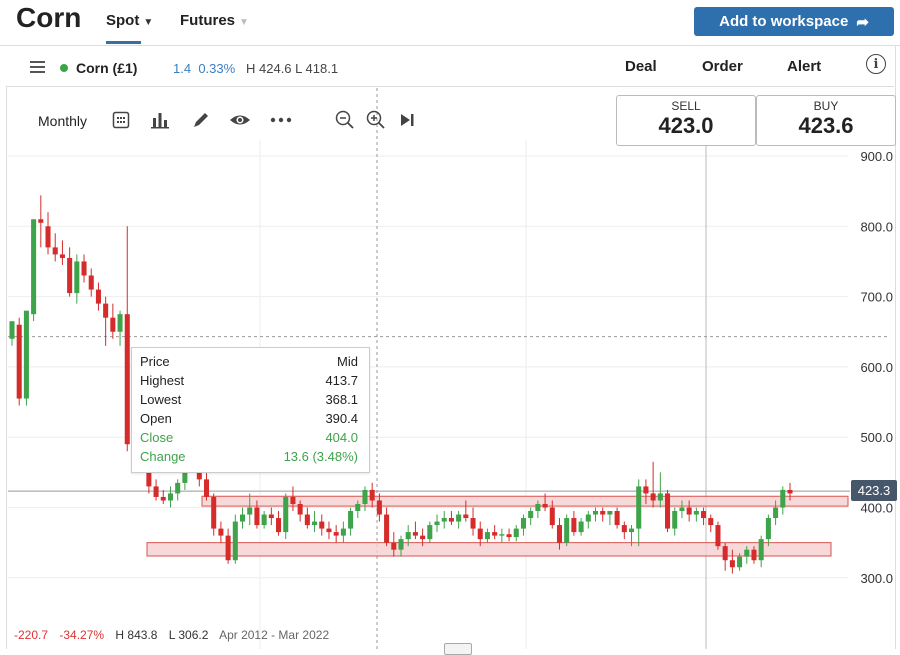 The width and height of the screenshot is (900, 655). What do you see at coordinates (121, 120) in the screenshot?
I see `calendar-icon` at bounding box center [121, 120].